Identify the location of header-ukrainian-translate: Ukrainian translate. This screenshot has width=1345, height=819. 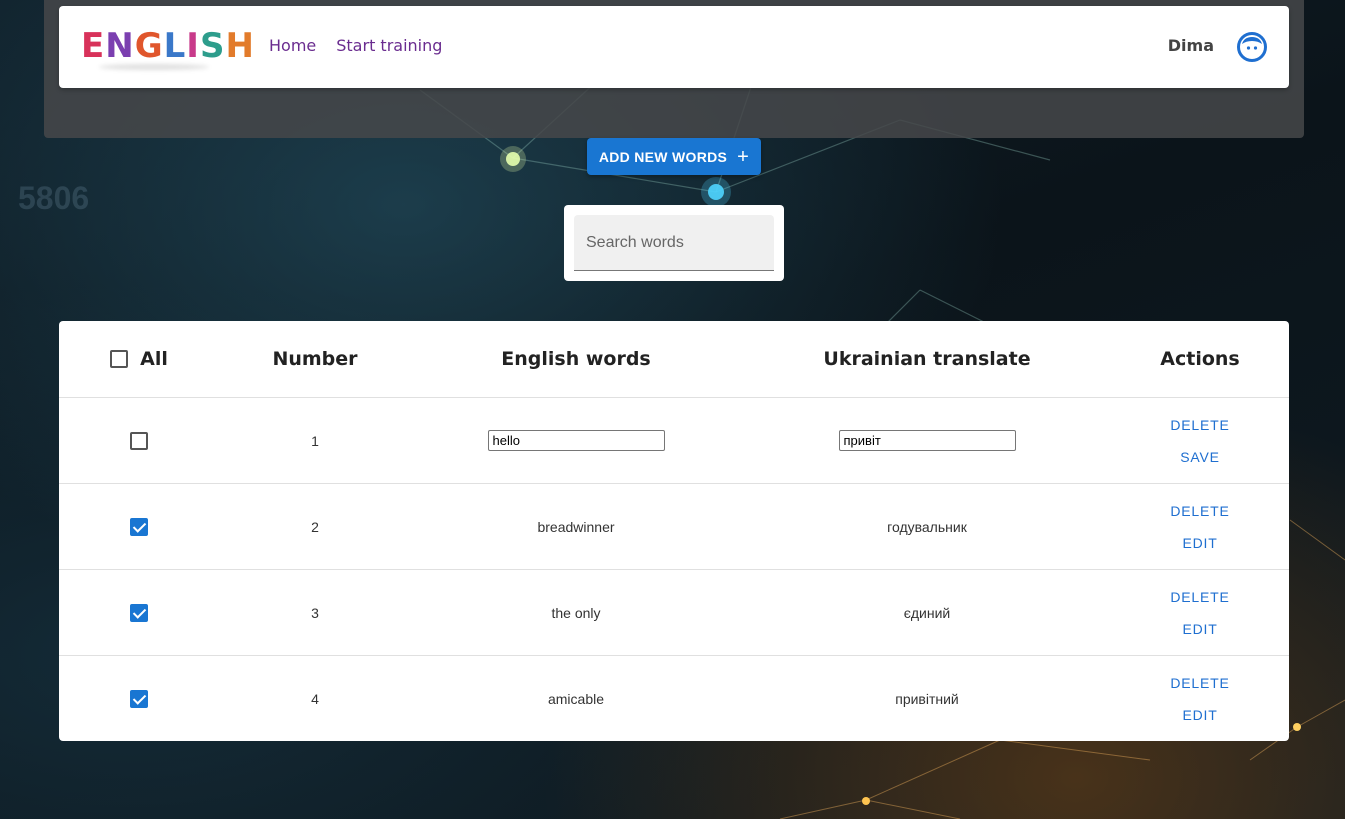
(927, 359).